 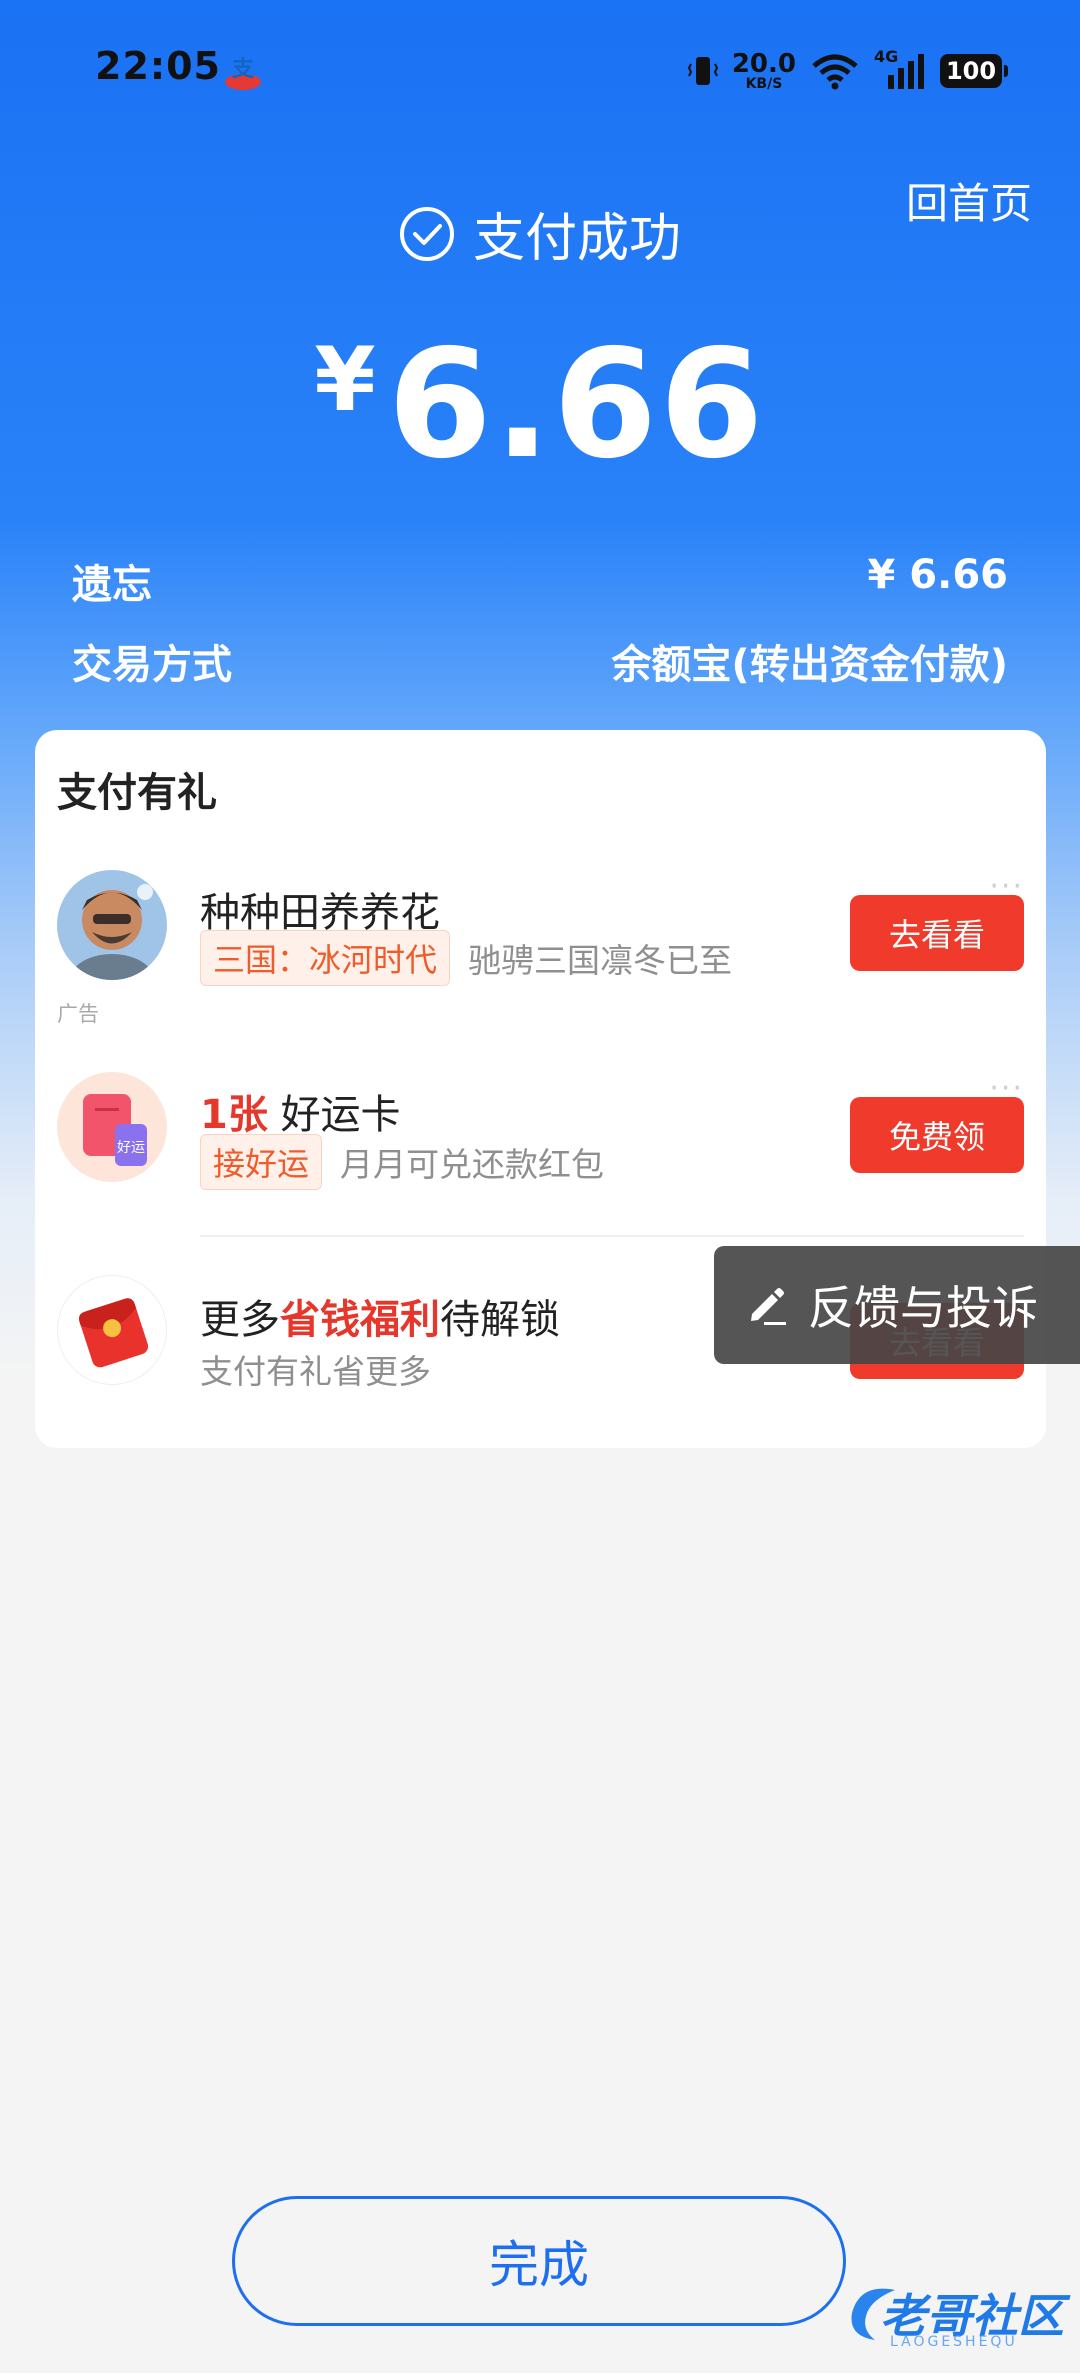 What do you see at coordinates (360, 1320) in the screenshot?
I see `reward-title-highlight: 省钱福利` at bounding box center [360, 1320].